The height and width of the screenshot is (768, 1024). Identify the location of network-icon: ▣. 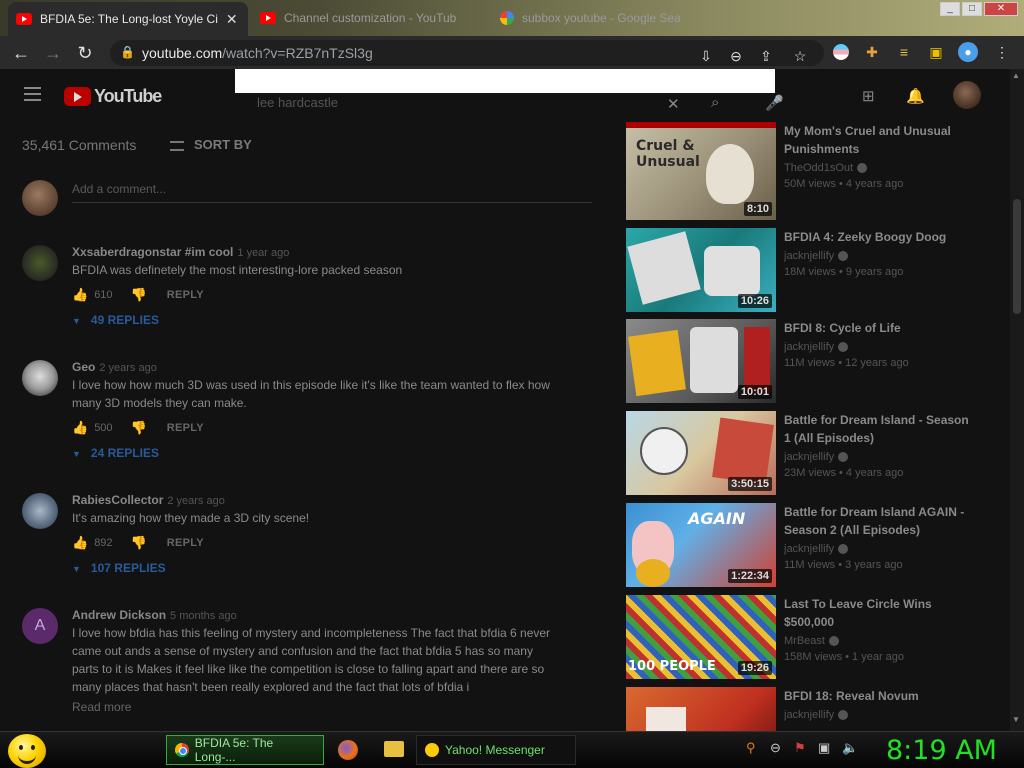
(824, 748).